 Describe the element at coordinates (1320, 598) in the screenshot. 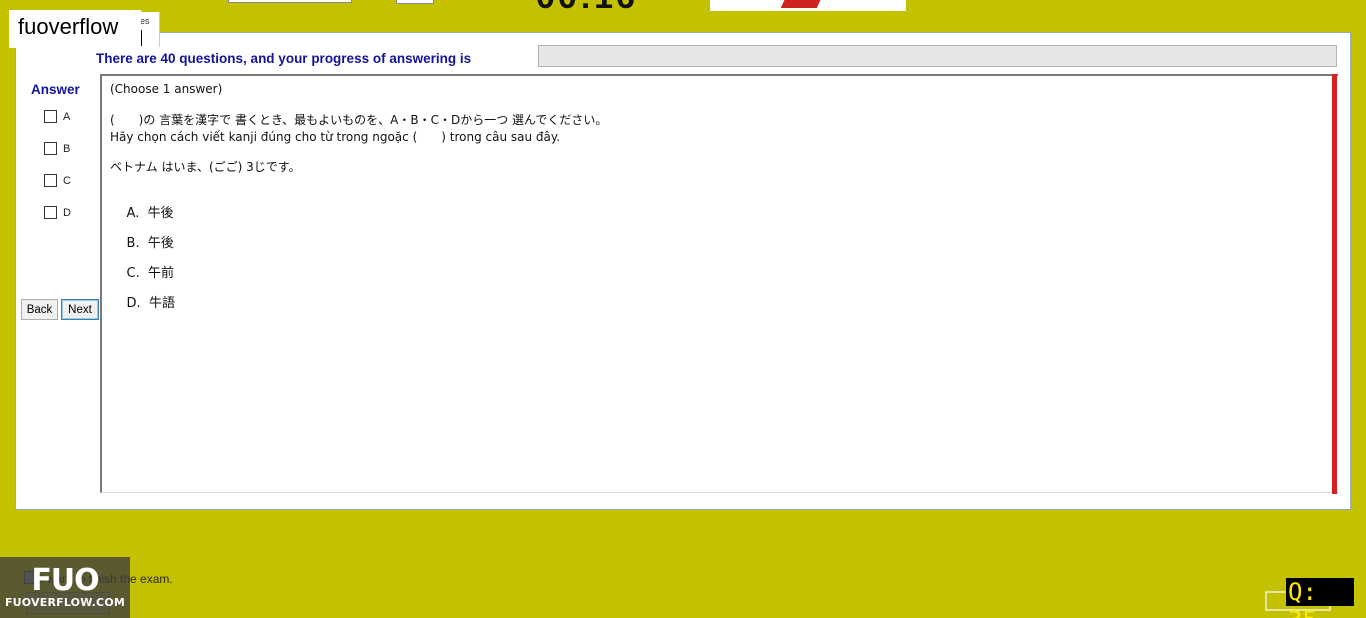

I see `question-counter: Q: 35` at that location.